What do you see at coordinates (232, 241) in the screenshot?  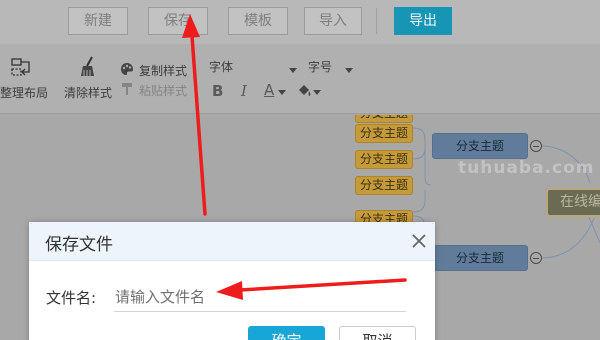 I see `dialog-header: 保存文件` at bounding box center [232, 241].